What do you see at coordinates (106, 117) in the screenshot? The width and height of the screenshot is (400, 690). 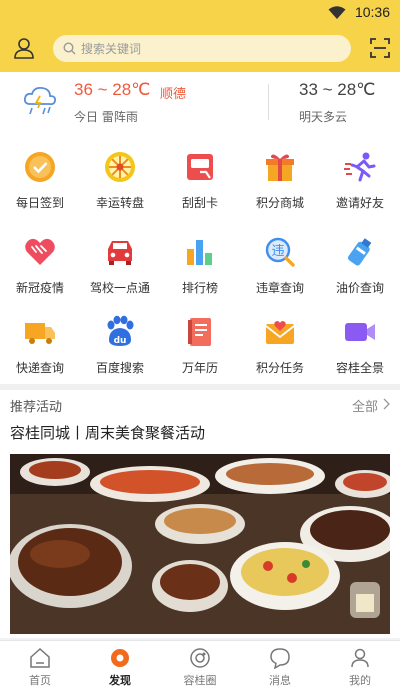 I see `today-weather-desc: 今日 雷阵雨` at bounding box center [106, 117].